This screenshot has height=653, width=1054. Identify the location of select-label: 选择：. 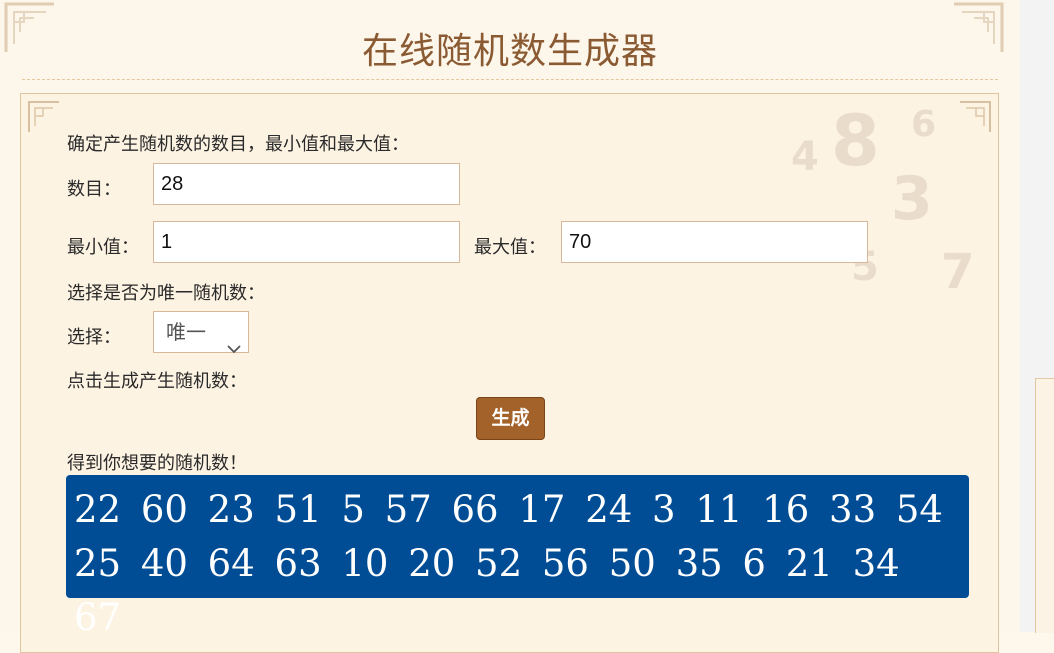
(94, 337).